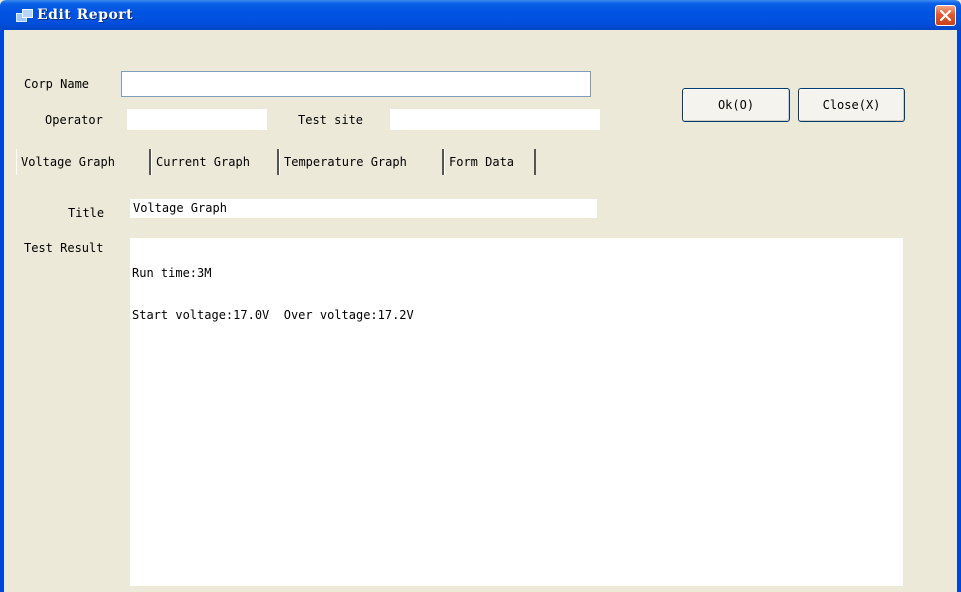  I want to click on title-bar: Edit Report, so click(480, 15).